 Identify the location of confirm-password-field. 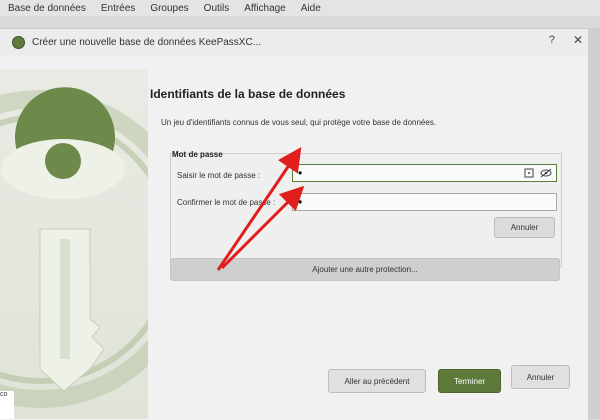
(424, 202).